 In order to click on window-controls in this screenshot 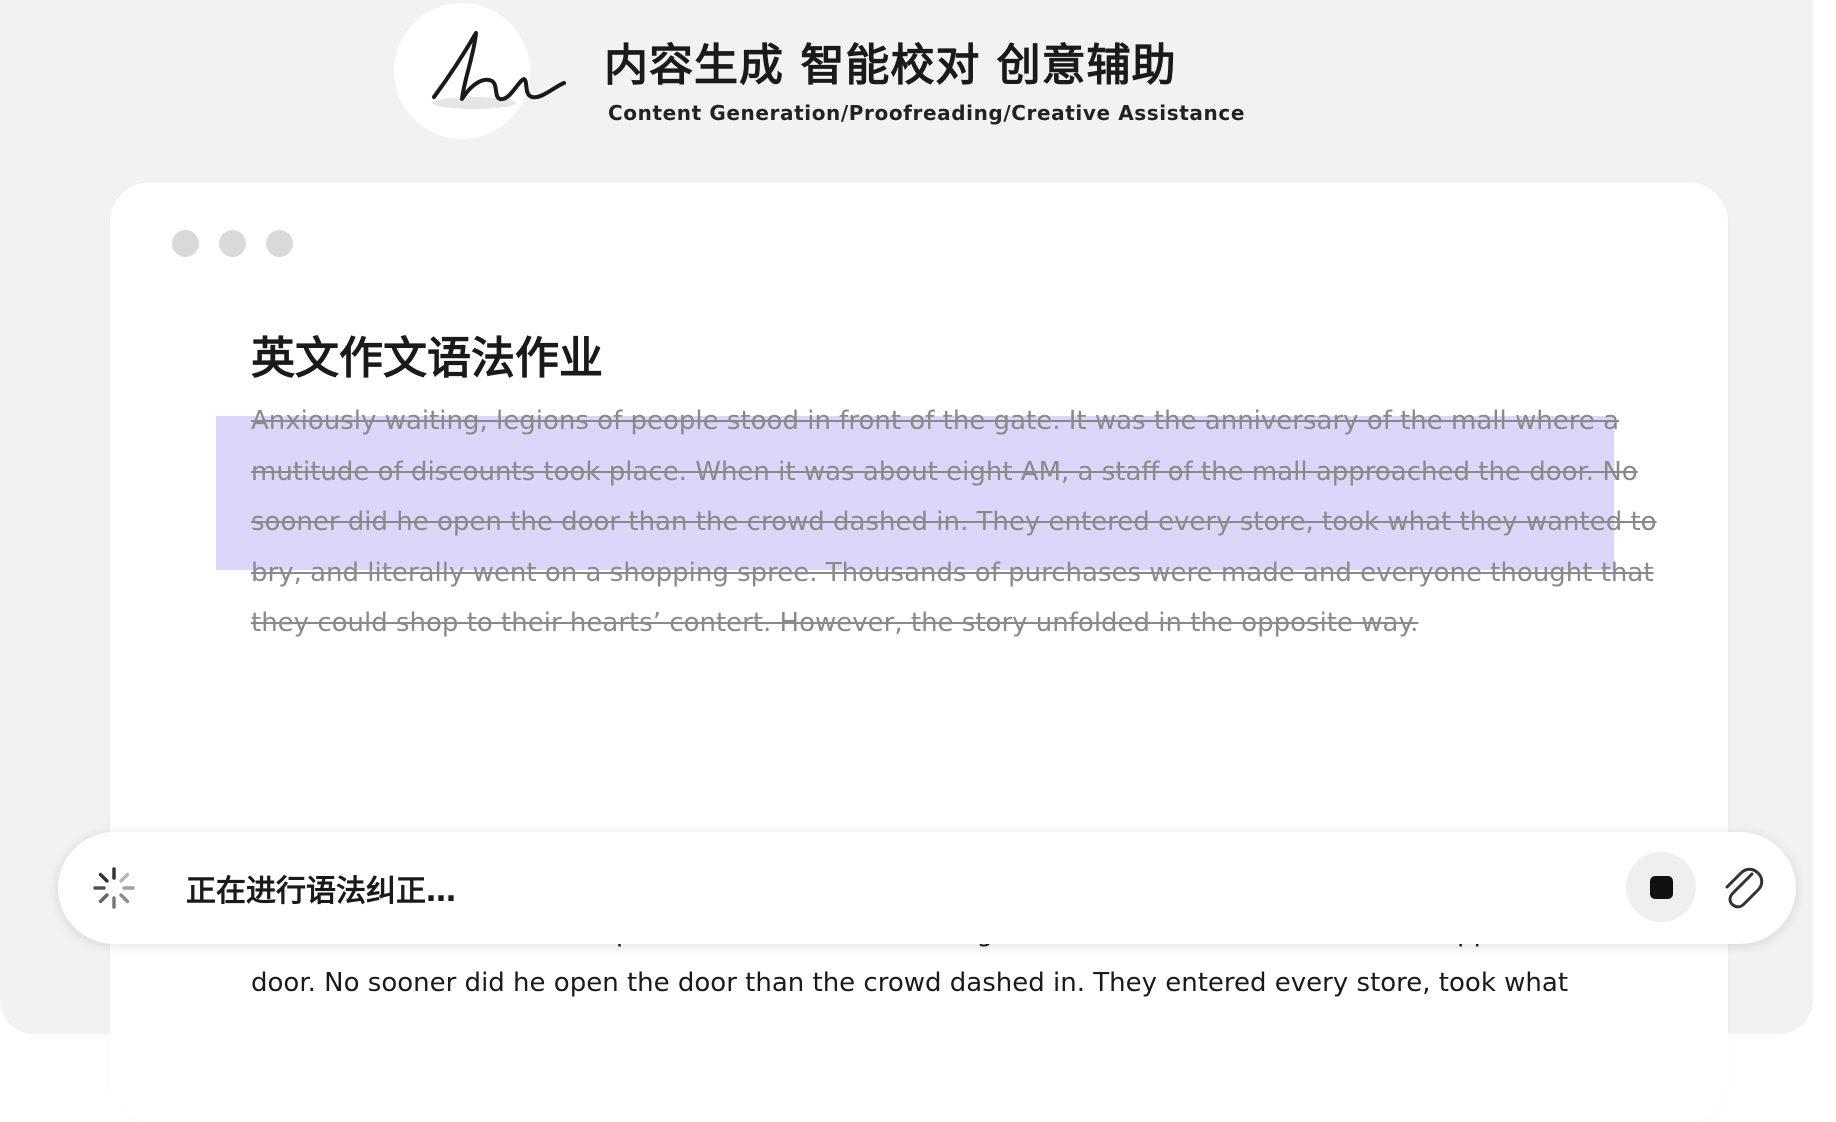, I will do `click(232, 243)`.